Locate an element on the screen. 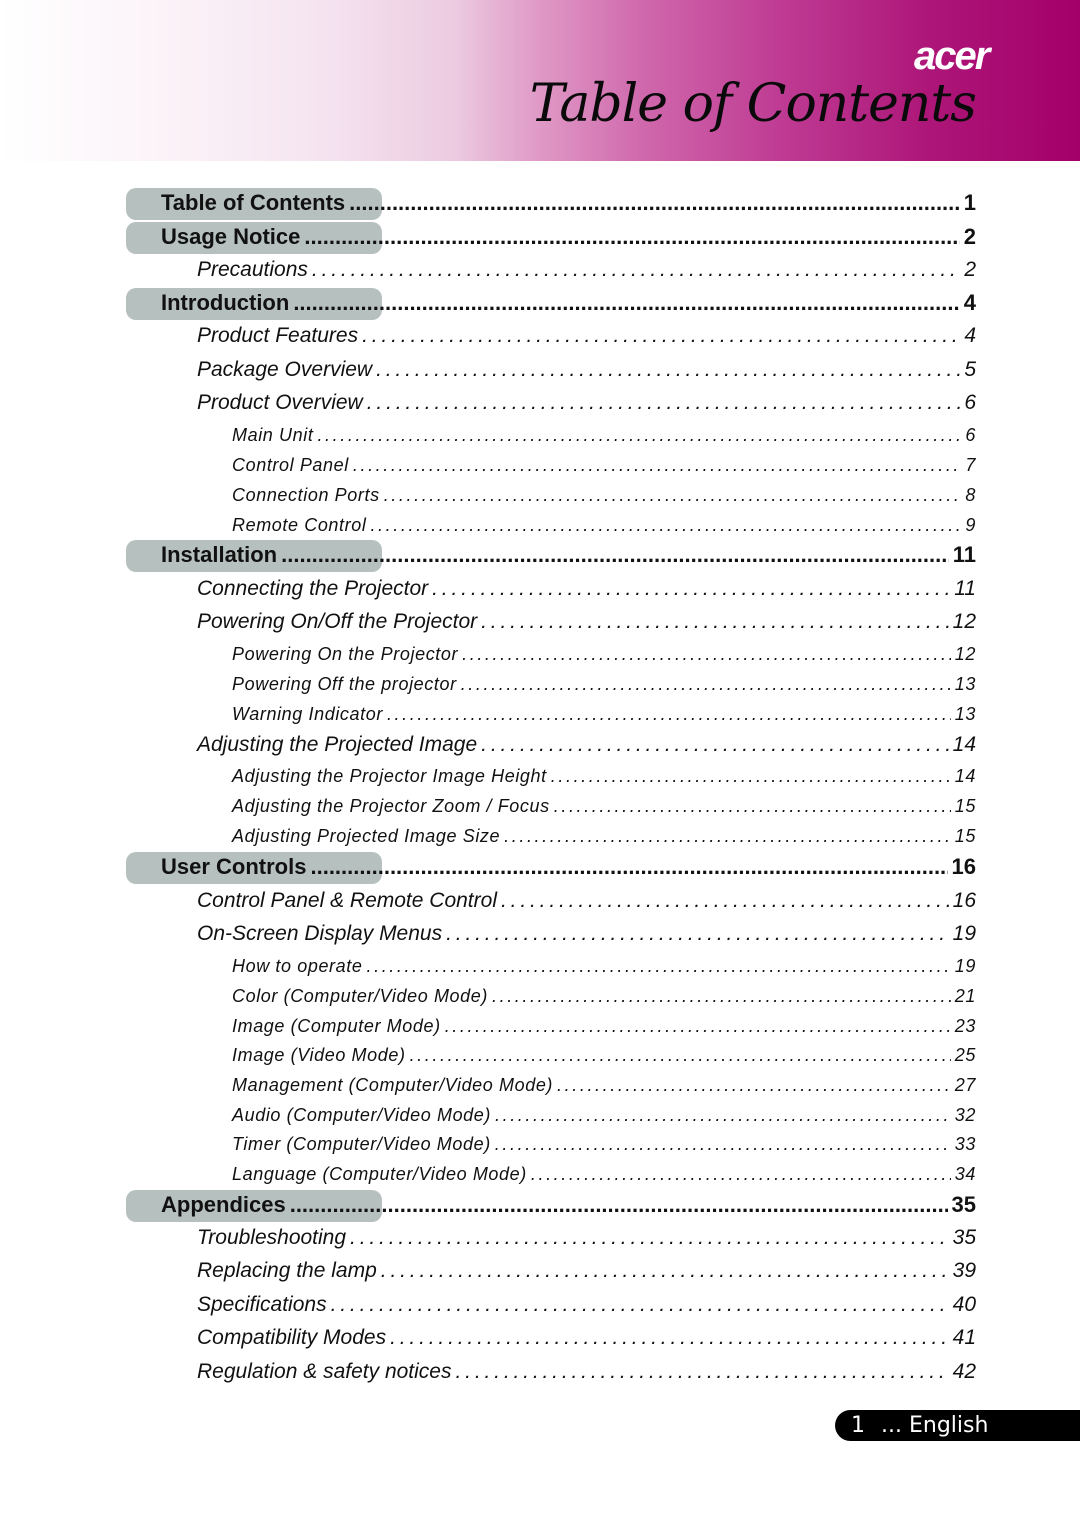 This screenshot has height=1514, width=1080. toc-entry: On-Screen Display Menus 19 is located at coordinates (586, 934).